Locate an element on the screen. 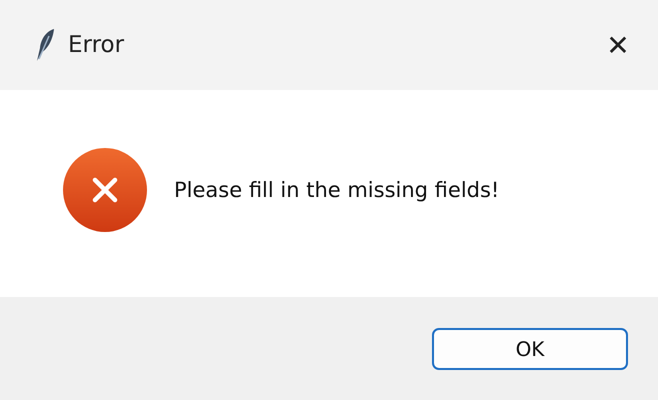 The width and height of the screenshot is (658, 400). error-message: Please fill in the missing fields! is located at coordinates (337, 190).